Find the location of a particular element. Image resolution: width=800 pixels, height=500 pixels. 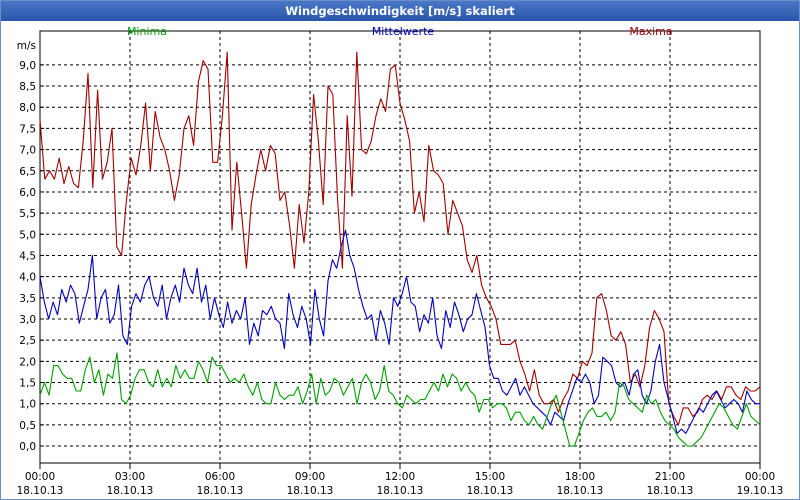

x-tick-date: 19.10.13 is located at coordinates (760, 491).